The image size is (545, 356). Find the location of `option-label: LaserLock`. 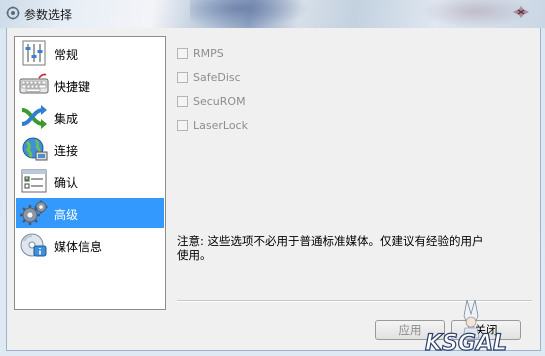

option-label: LaserLock is located at coordinates (220, 125).